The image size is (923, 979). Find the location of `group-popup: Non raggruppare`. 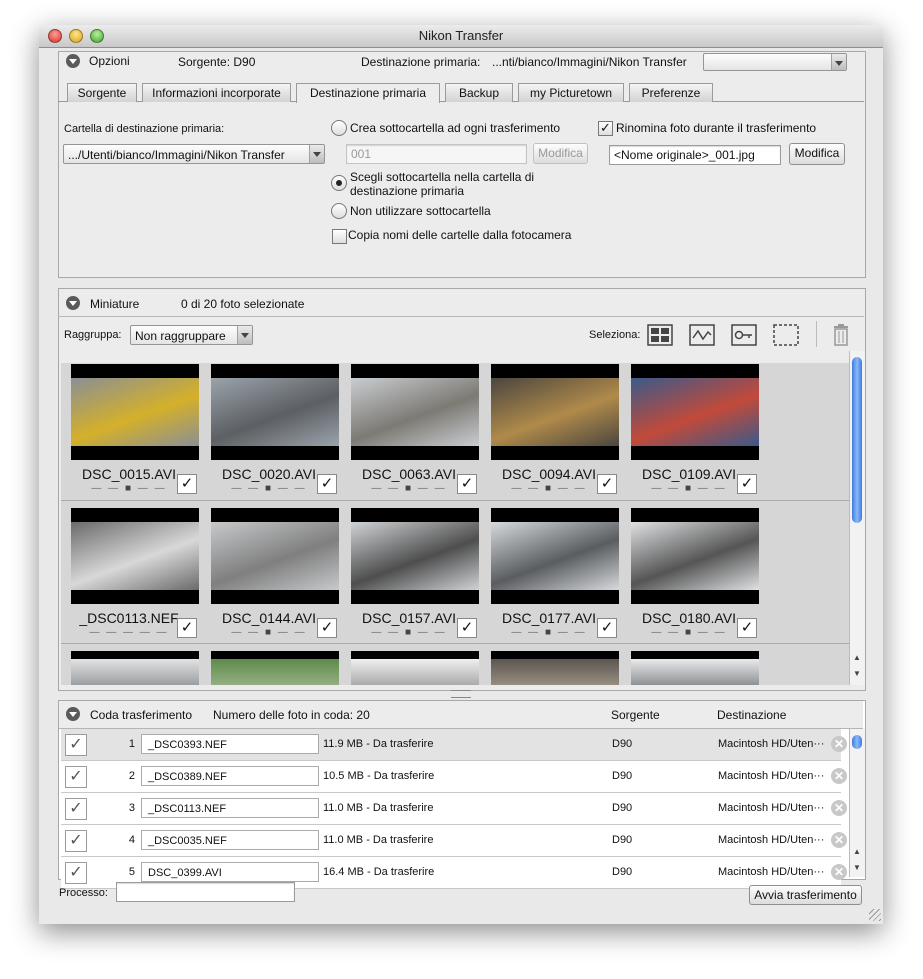

group-popup: Non raggruppare is located at coordinates (191, 335).